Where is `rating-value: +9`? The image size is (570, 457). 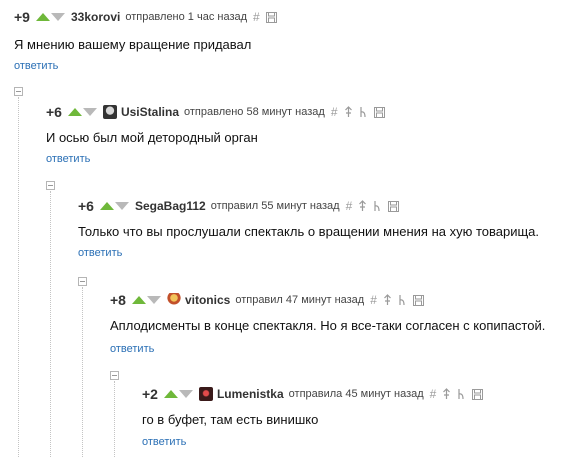 rating-value: +9 is located at coordinates (22, 17).